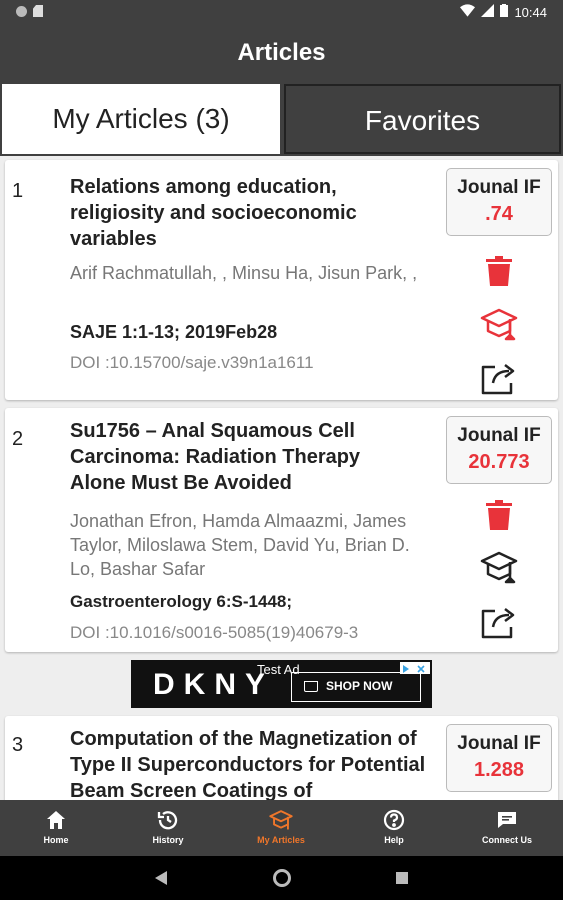 Image resolution: width=563 pixels, height=900 pixels. Describe the element at coordinates (499, 450) in the screenshot. I see `journal-if-box: Jounal IF 20.773` at that location.